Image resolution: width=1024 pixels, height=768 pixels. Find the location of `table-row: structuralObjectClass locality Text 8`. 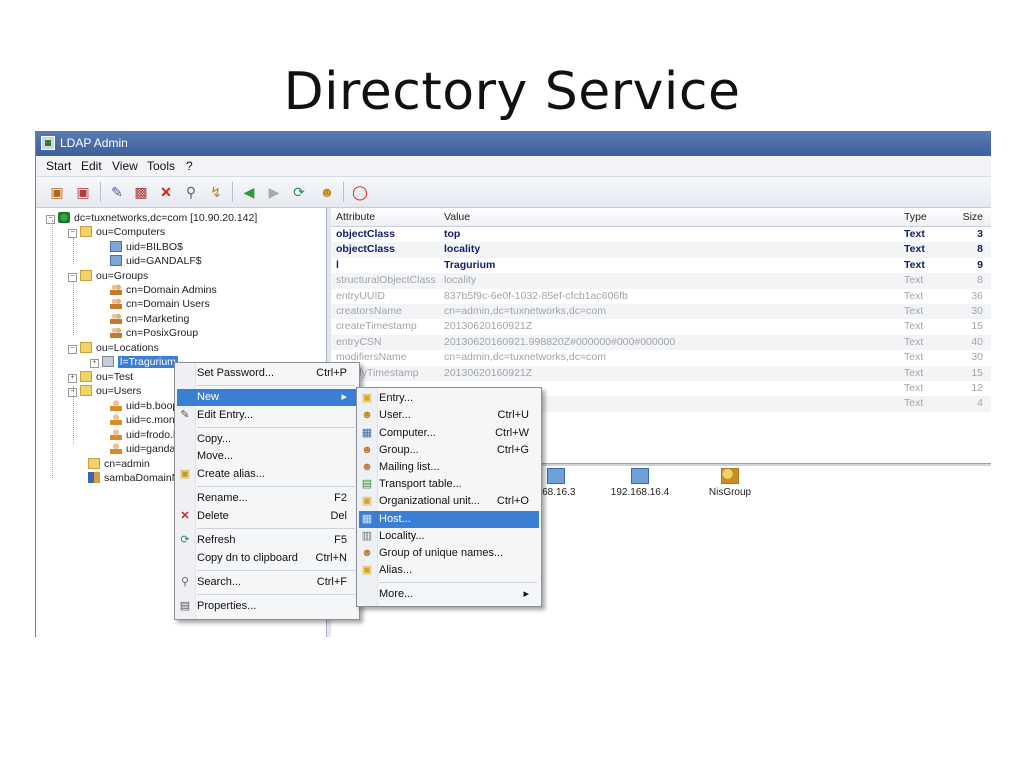

table-row: structuralObjectClass locality Text 8 is located at coordinates (661, 281).